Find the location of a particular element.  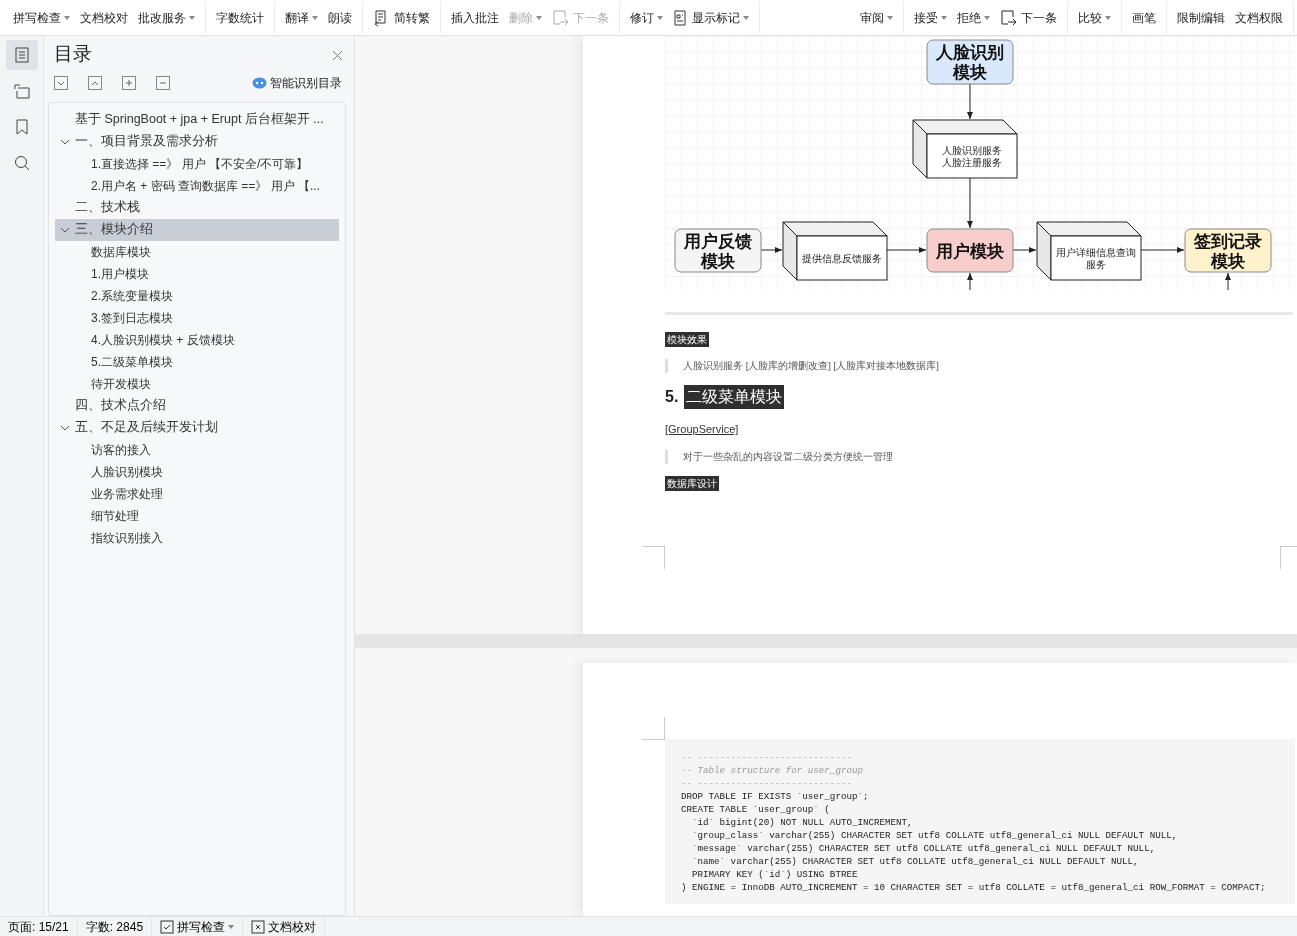

service-cube: 用户详细信息查询 服务 is located at coordinates (1089, 251).